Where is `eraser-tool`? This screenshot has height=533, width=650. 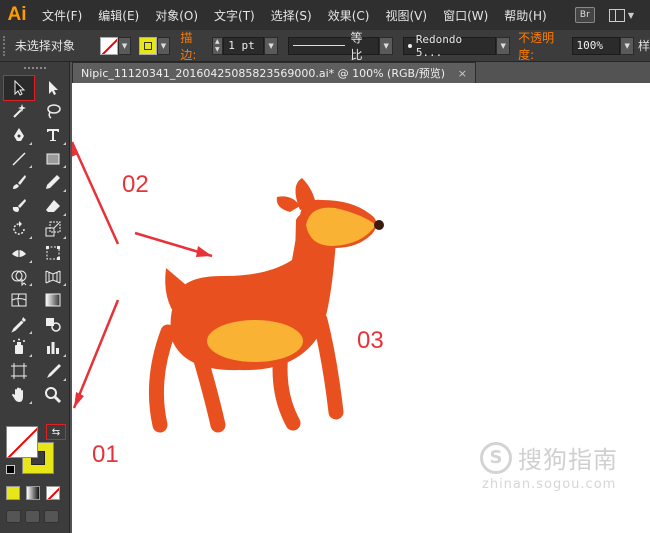 eraser-tool is located at coordinates (53, 206).